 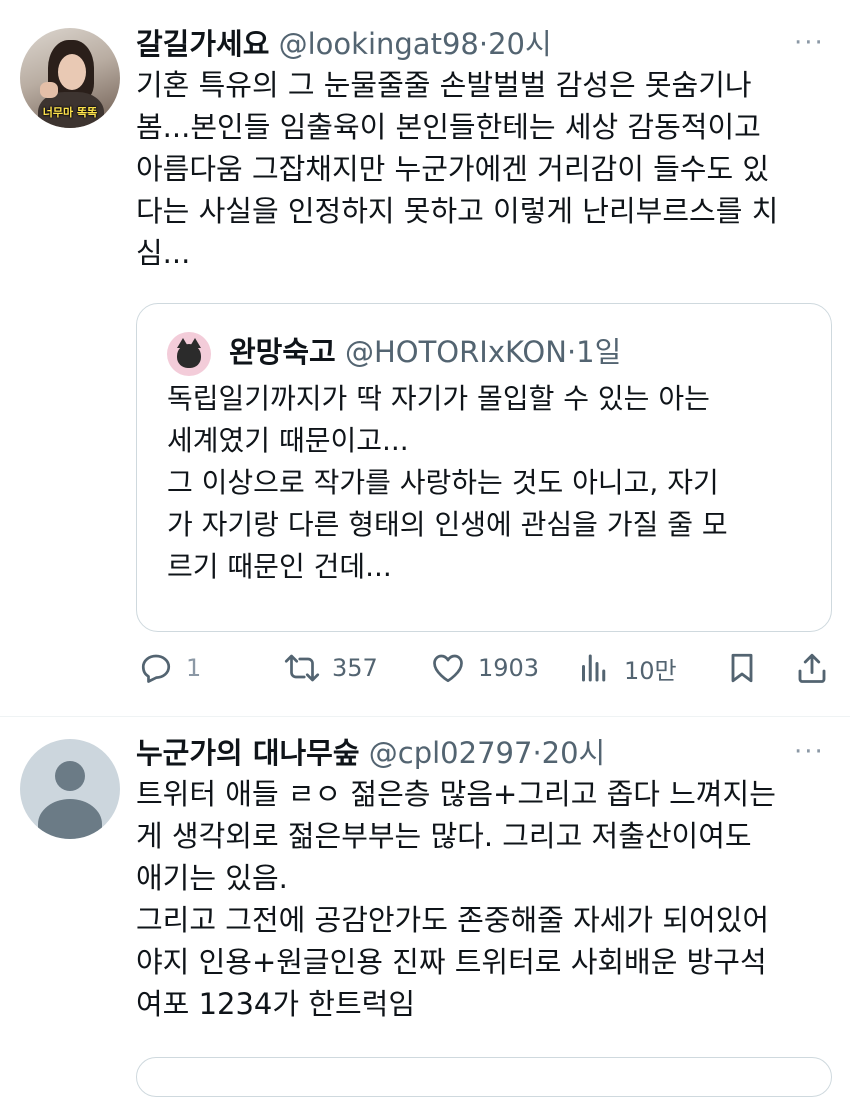 I want to click on reply-icon, so click(x=156, y=668).